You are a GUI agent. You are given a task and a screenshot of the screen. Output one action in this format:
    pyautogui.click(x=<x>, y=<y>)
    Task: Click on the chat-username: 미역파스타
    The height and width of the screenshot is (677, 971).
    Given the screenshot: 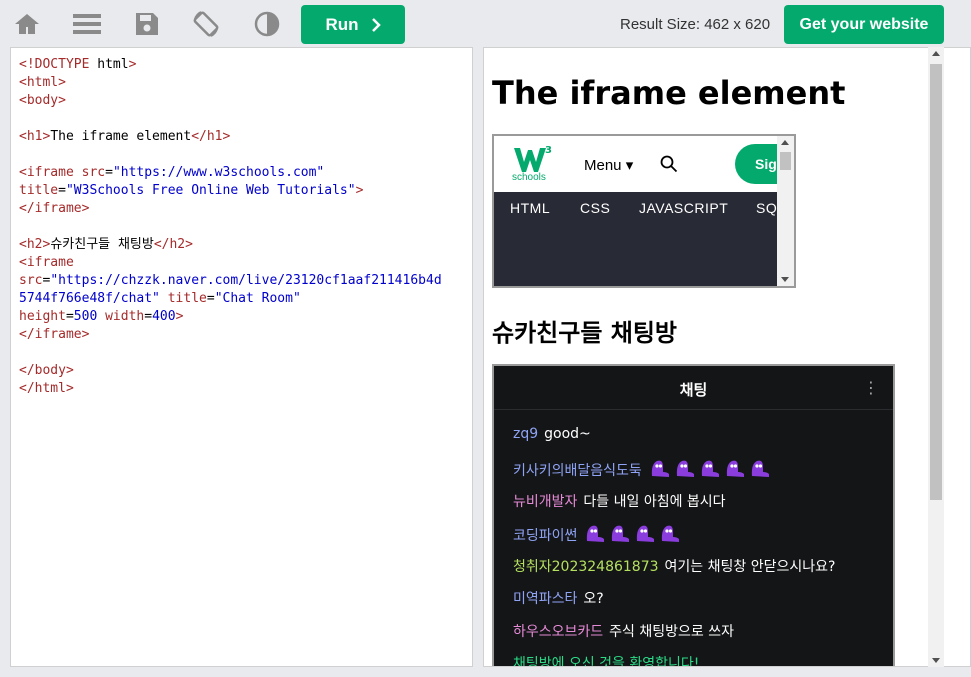 What is the action you would take?
    pyautogui.click(x=545, y=598)
    